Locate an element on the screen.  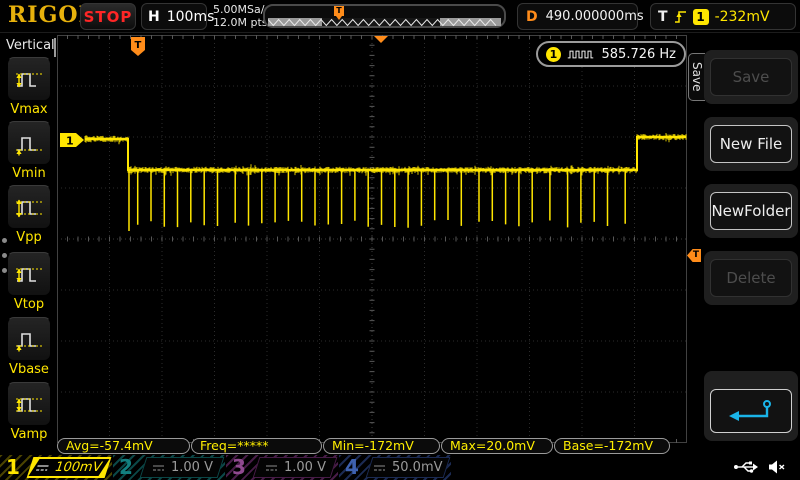
acquisition-info: 5.00MSa/s 12.0M pts is located at coordinates (241, 16).